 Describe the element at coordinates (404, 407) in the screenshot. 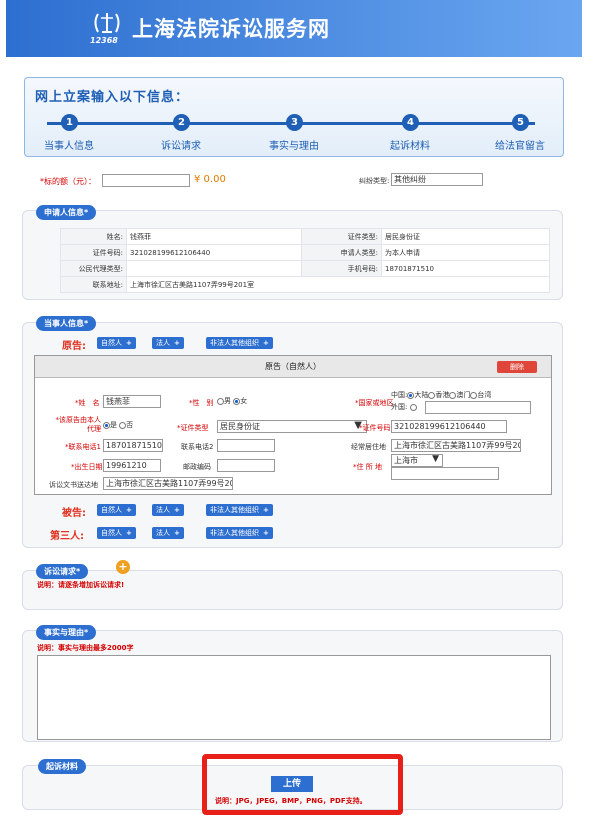

I see `foreign-option: 外国:` at that location.